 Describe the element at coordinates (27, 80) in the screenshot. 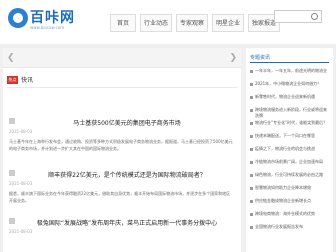

I see `section-title: 快讯` at that location.